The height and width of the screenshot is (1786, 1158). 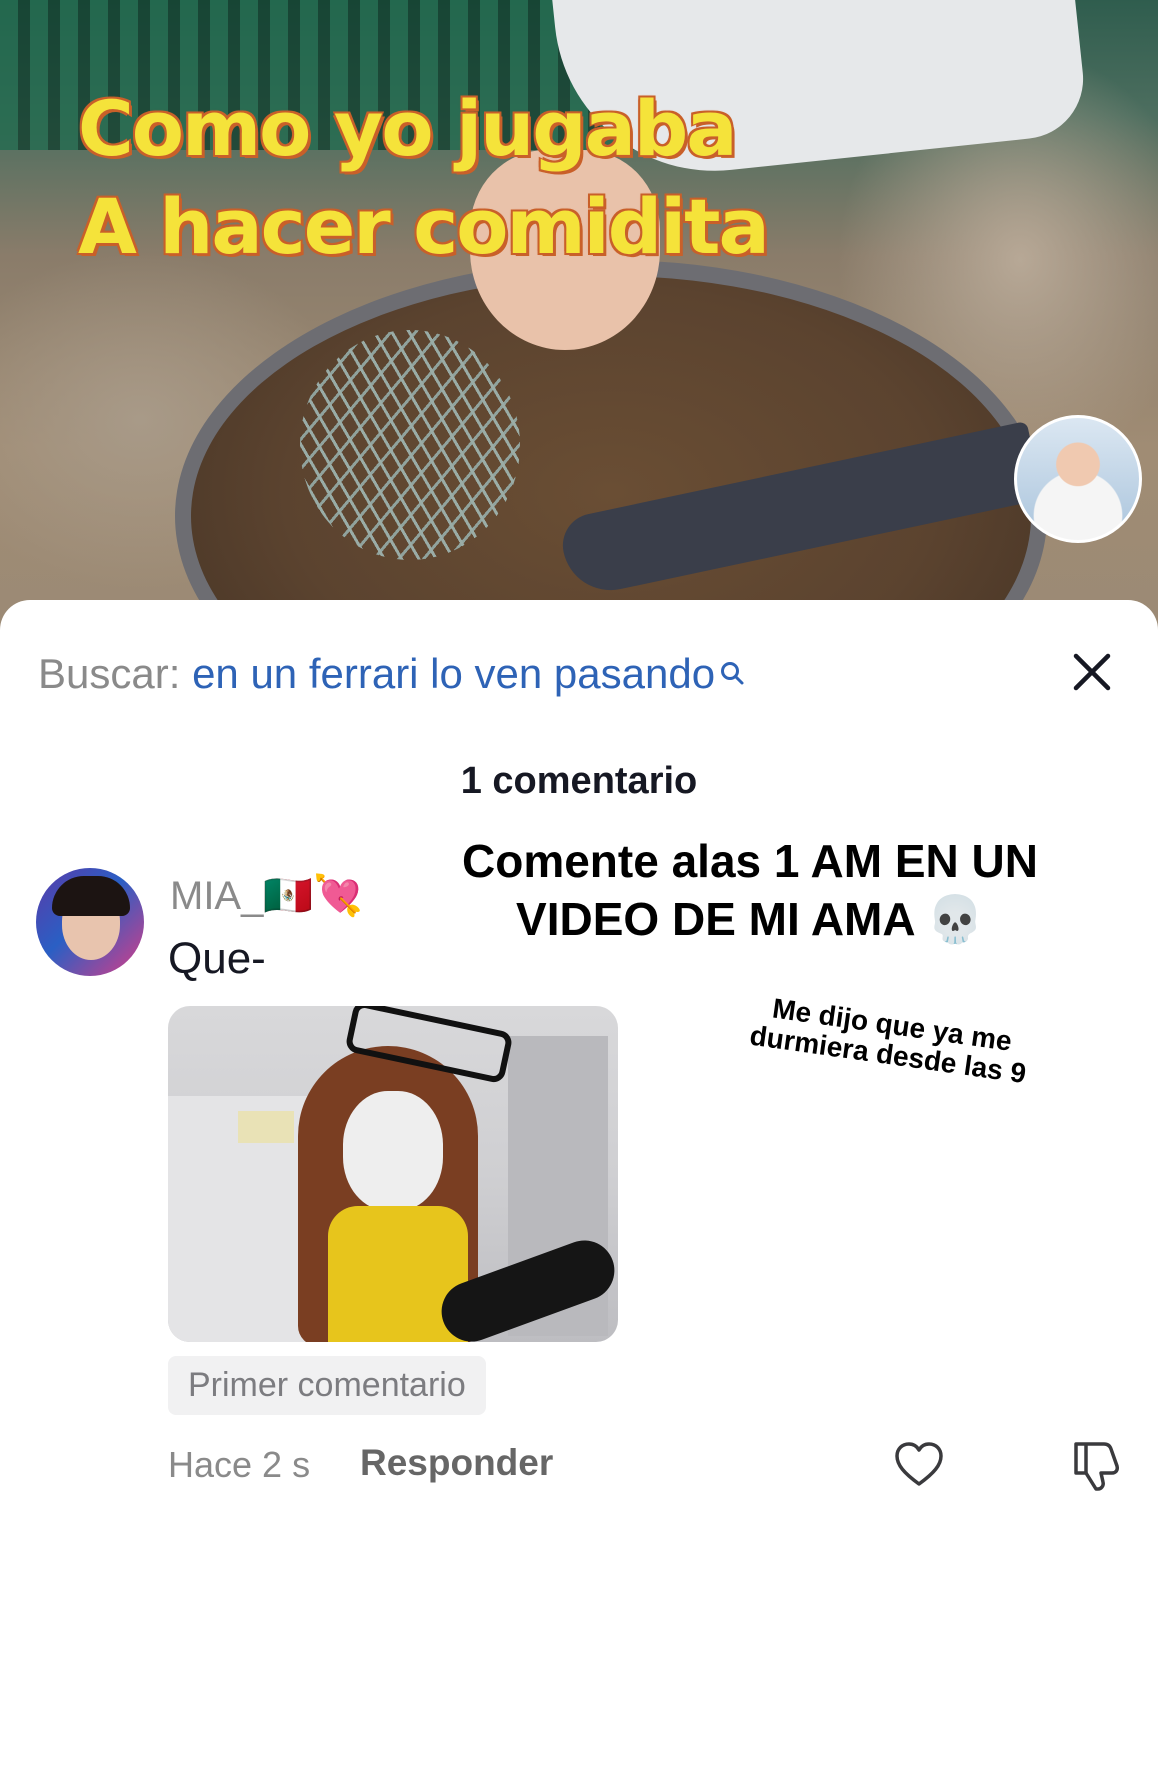 I want to click on search-suggestion: Buscar: en un ferrari lo ven pasando, so click(x=391, y=674).